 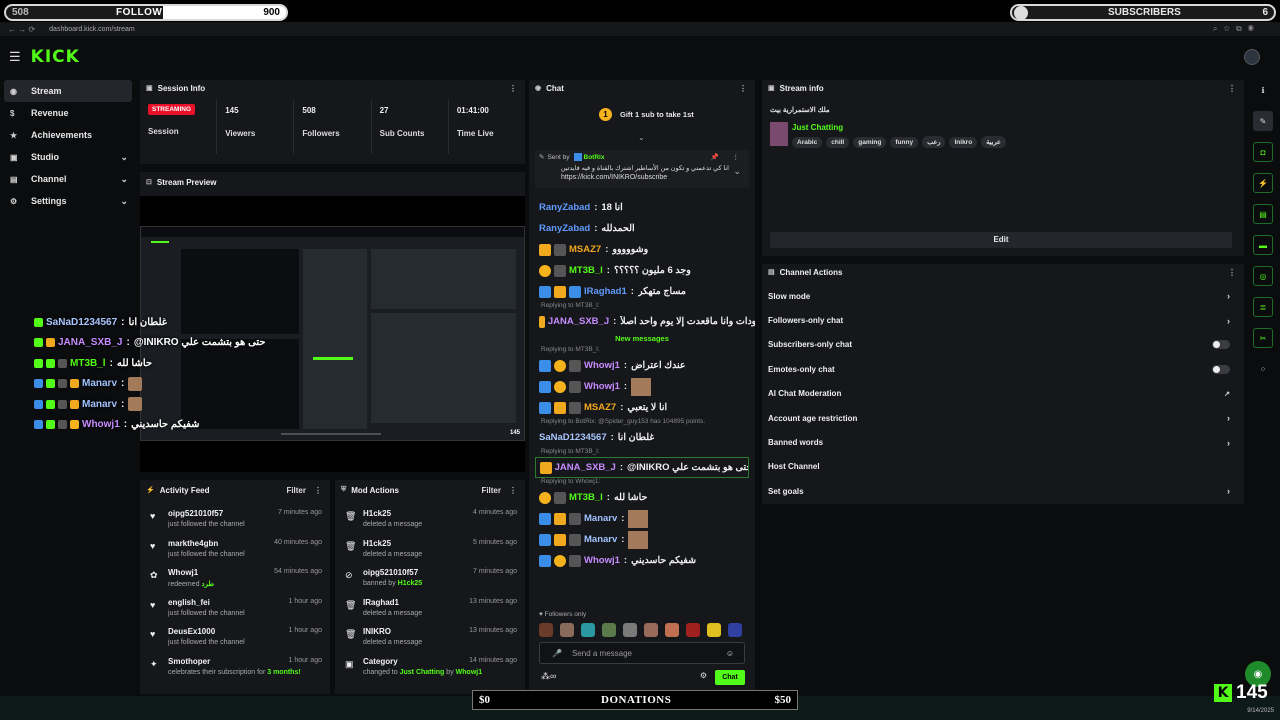 I want to click on channel-action-host-channel: Host Channel, so click(x=1003, y=467).